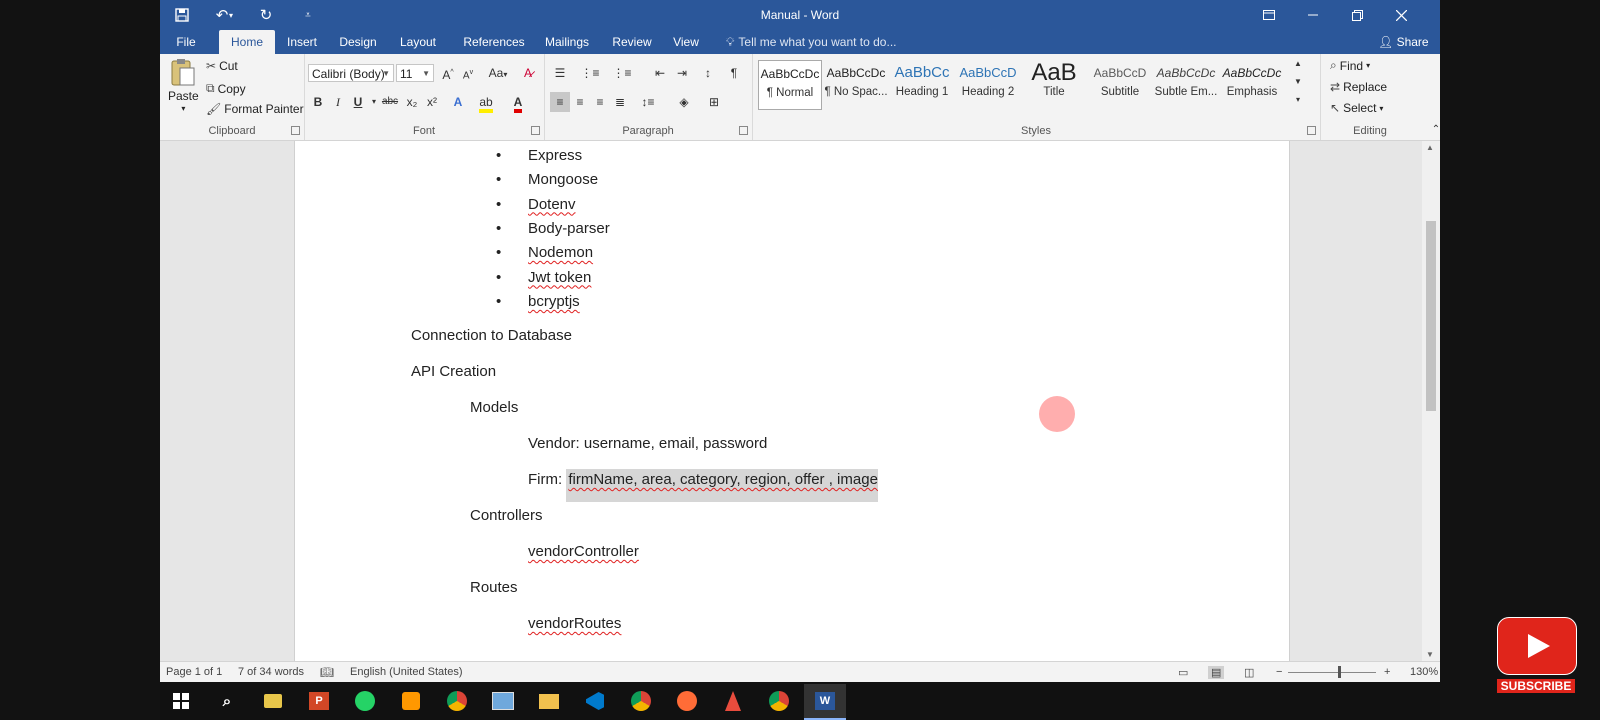  What do you see at coordinates (358, 42) in the screenshot?
I see `tab-design: Design` at bounding box center [358, 42].